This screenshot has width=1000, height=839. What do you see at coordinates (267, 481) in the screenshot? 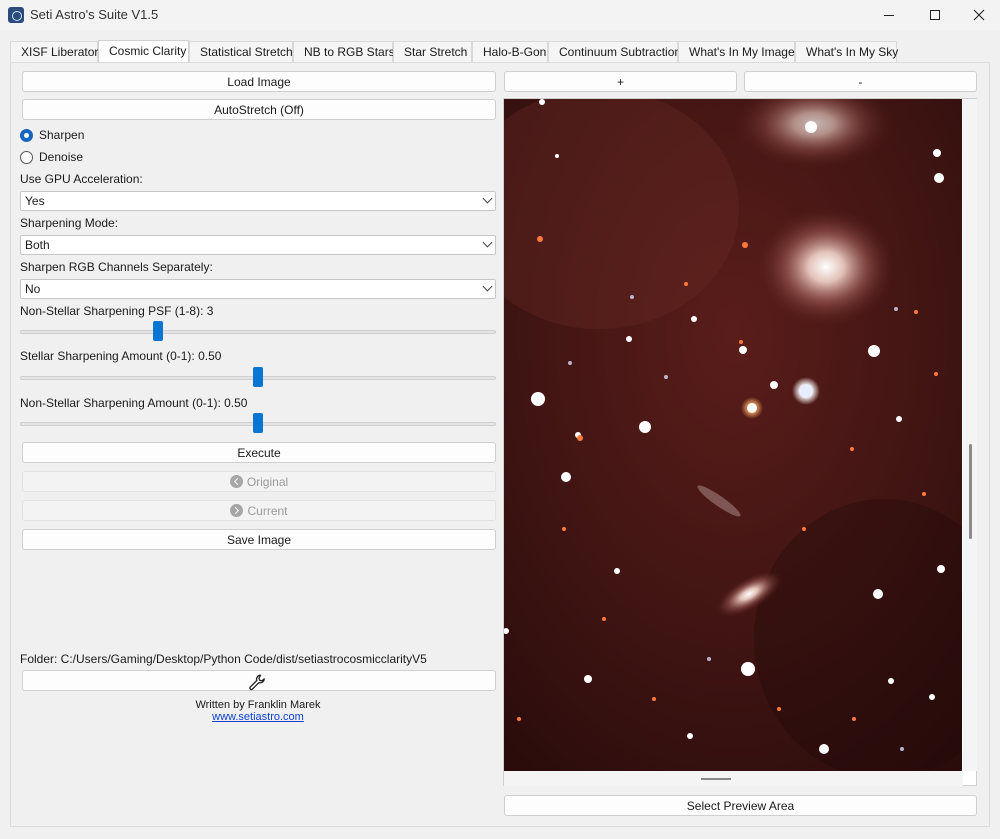
I see `original-button-label: Original` at bounding box center [267, 481].